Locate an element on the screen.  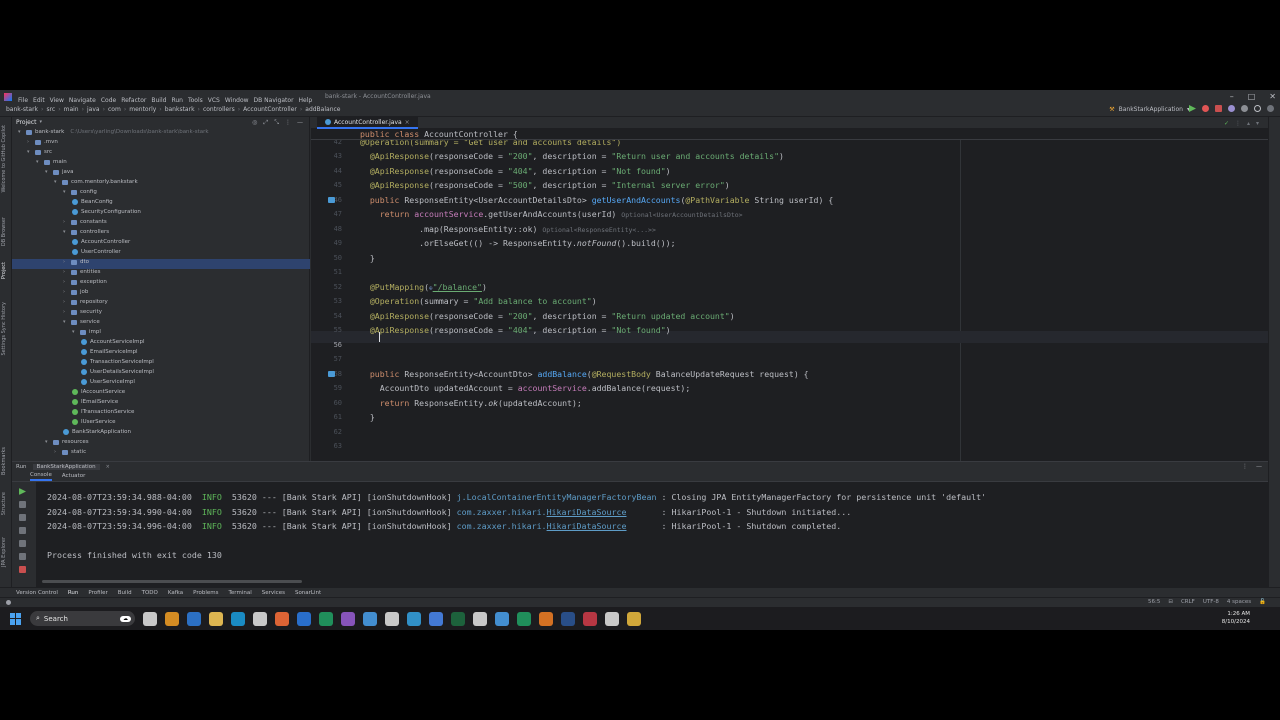
excel-icon is located at coordinates (524, 618).